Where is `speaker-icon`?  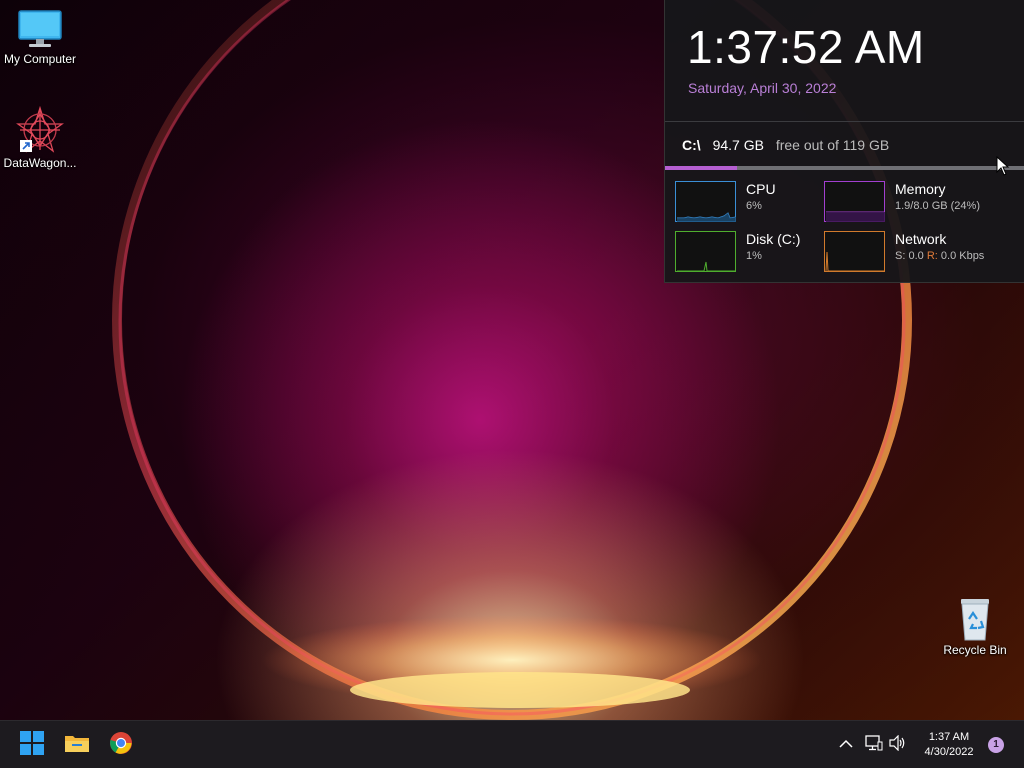
speaker-icon is located at coordinates (898, 745).